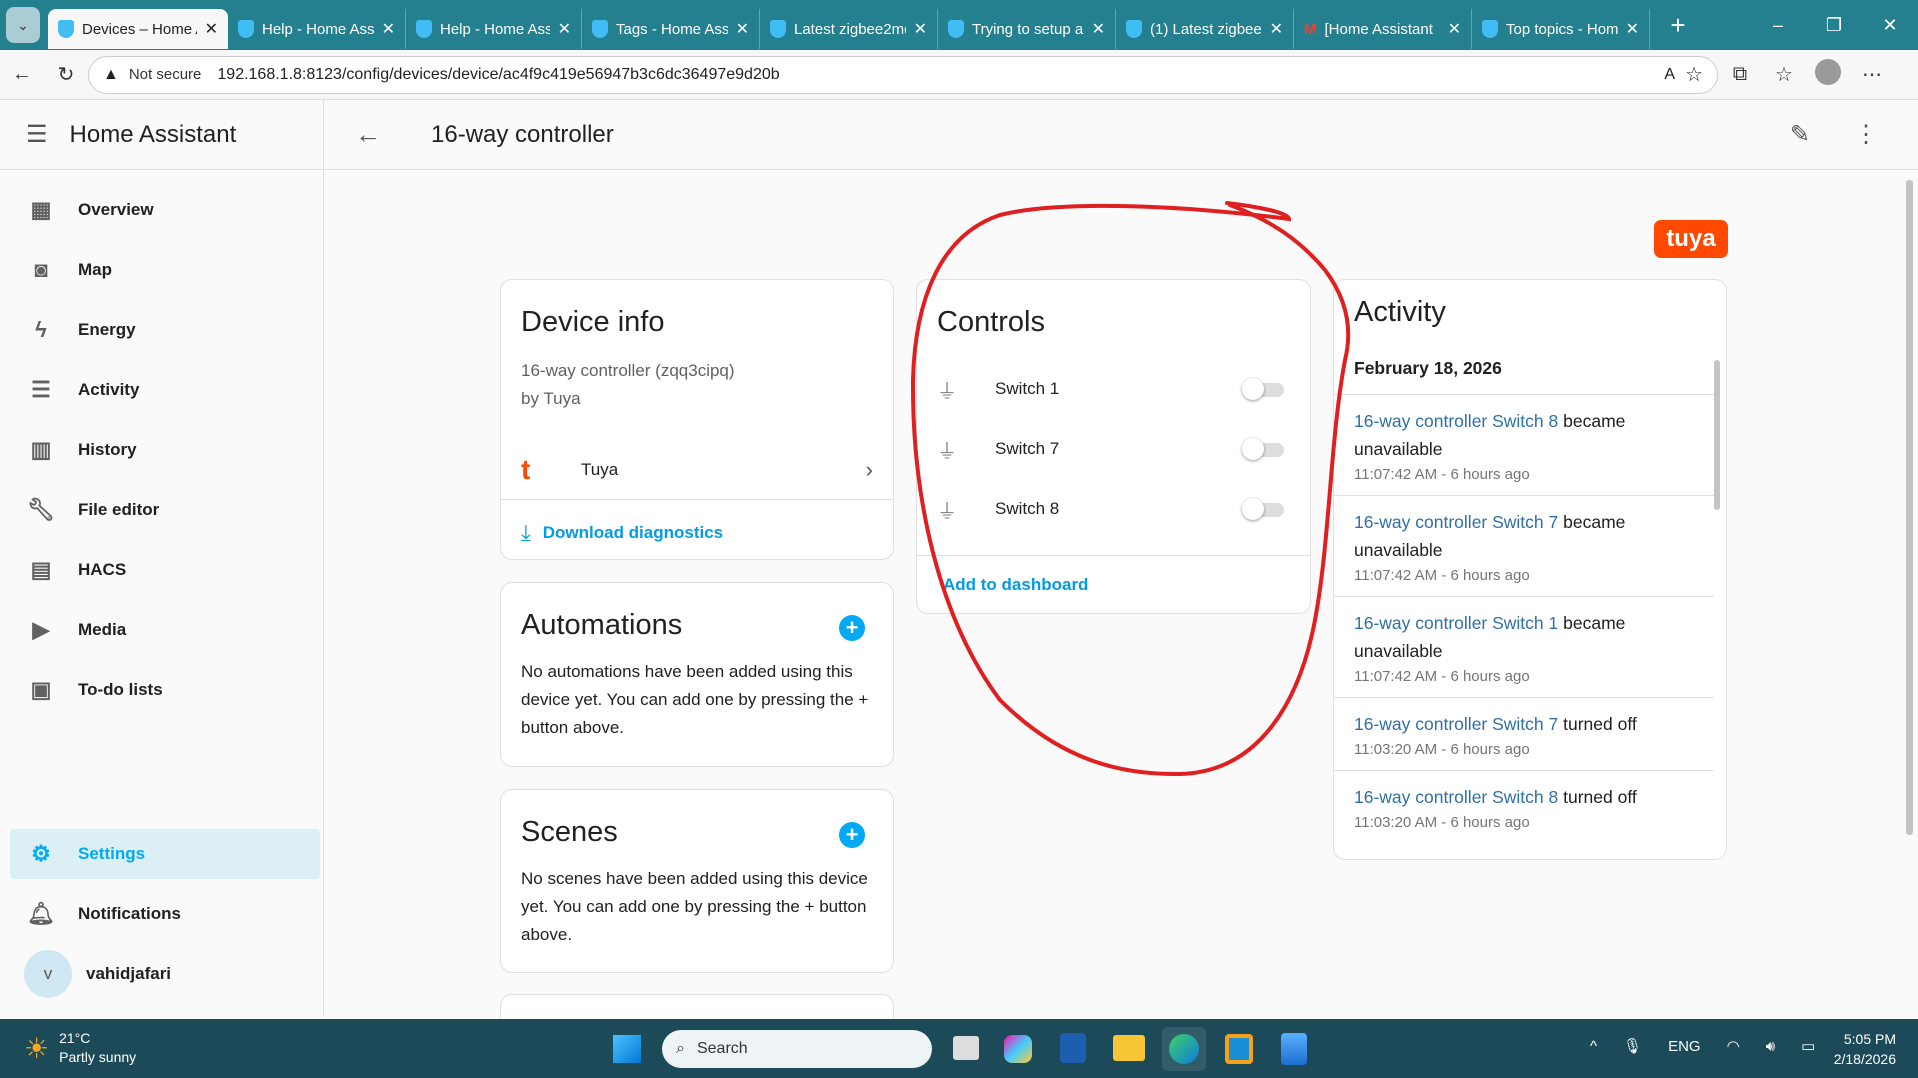  I want to click on switch-label: Switch 1, so click(1027, 388).